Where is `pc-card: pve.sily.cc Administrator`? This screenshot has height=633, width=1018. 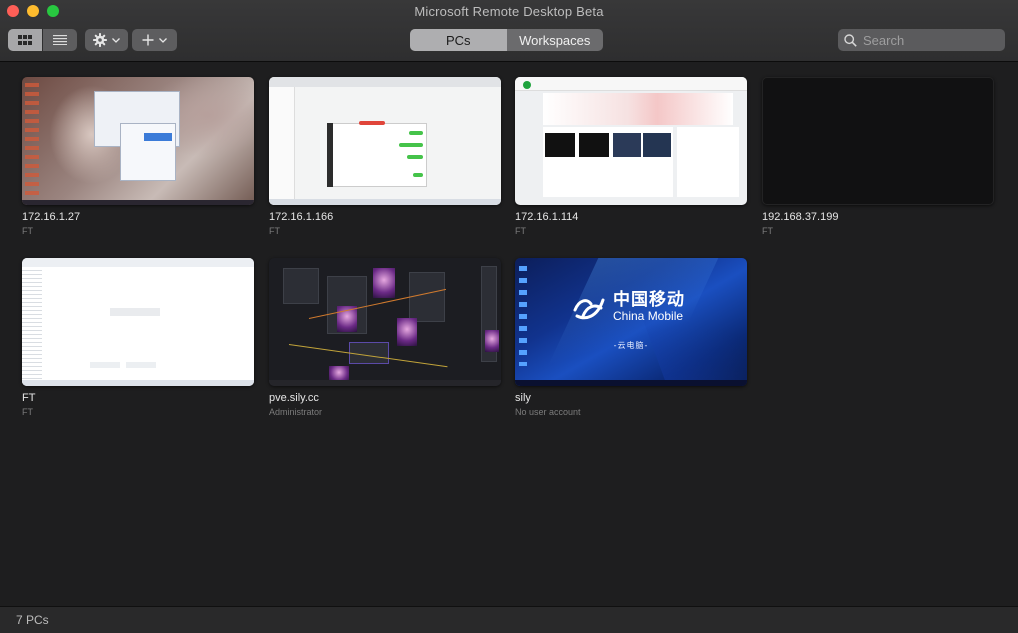 pc-card: pve.sily.cc Administrator is located at coordinates (385, 337).